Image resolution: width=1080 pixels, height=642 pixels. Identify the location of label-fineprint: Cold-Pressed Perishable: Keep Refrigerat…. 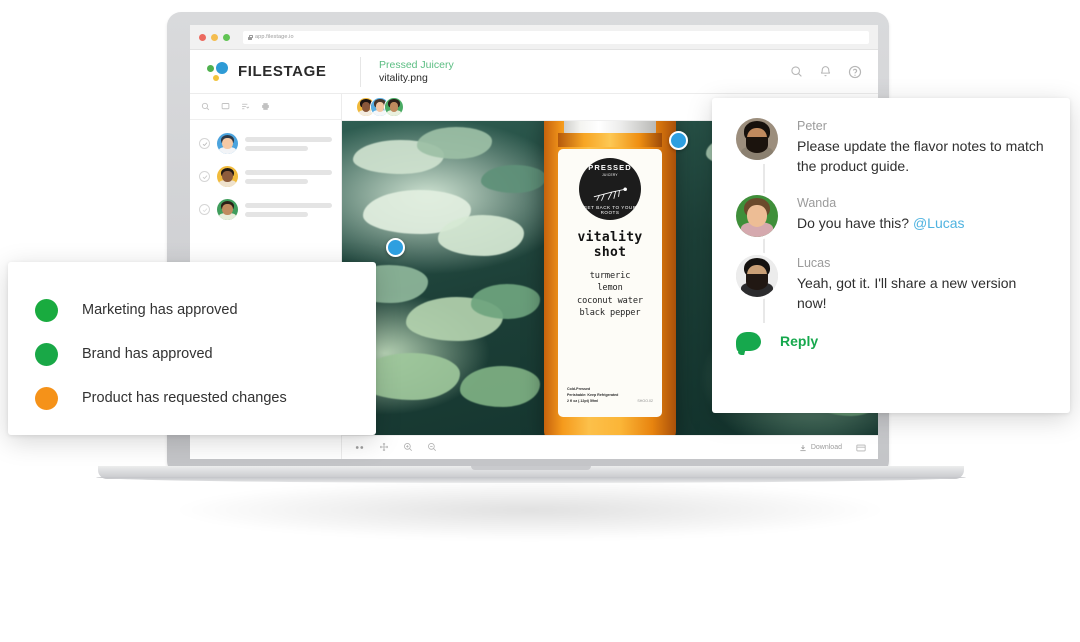
(610, 396).